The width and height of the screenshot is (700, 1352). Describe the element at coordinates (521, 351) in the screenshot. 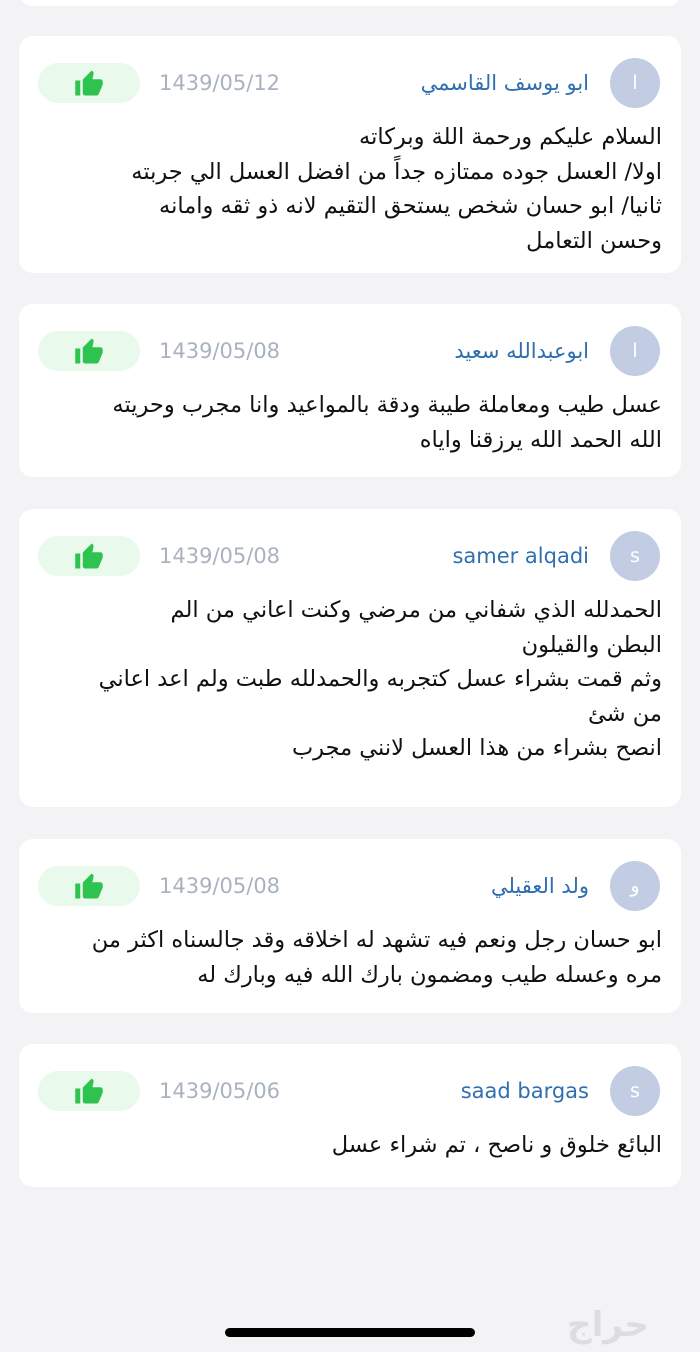

I see `reviewer-name: ابوعبدالله سعيد` at that location.